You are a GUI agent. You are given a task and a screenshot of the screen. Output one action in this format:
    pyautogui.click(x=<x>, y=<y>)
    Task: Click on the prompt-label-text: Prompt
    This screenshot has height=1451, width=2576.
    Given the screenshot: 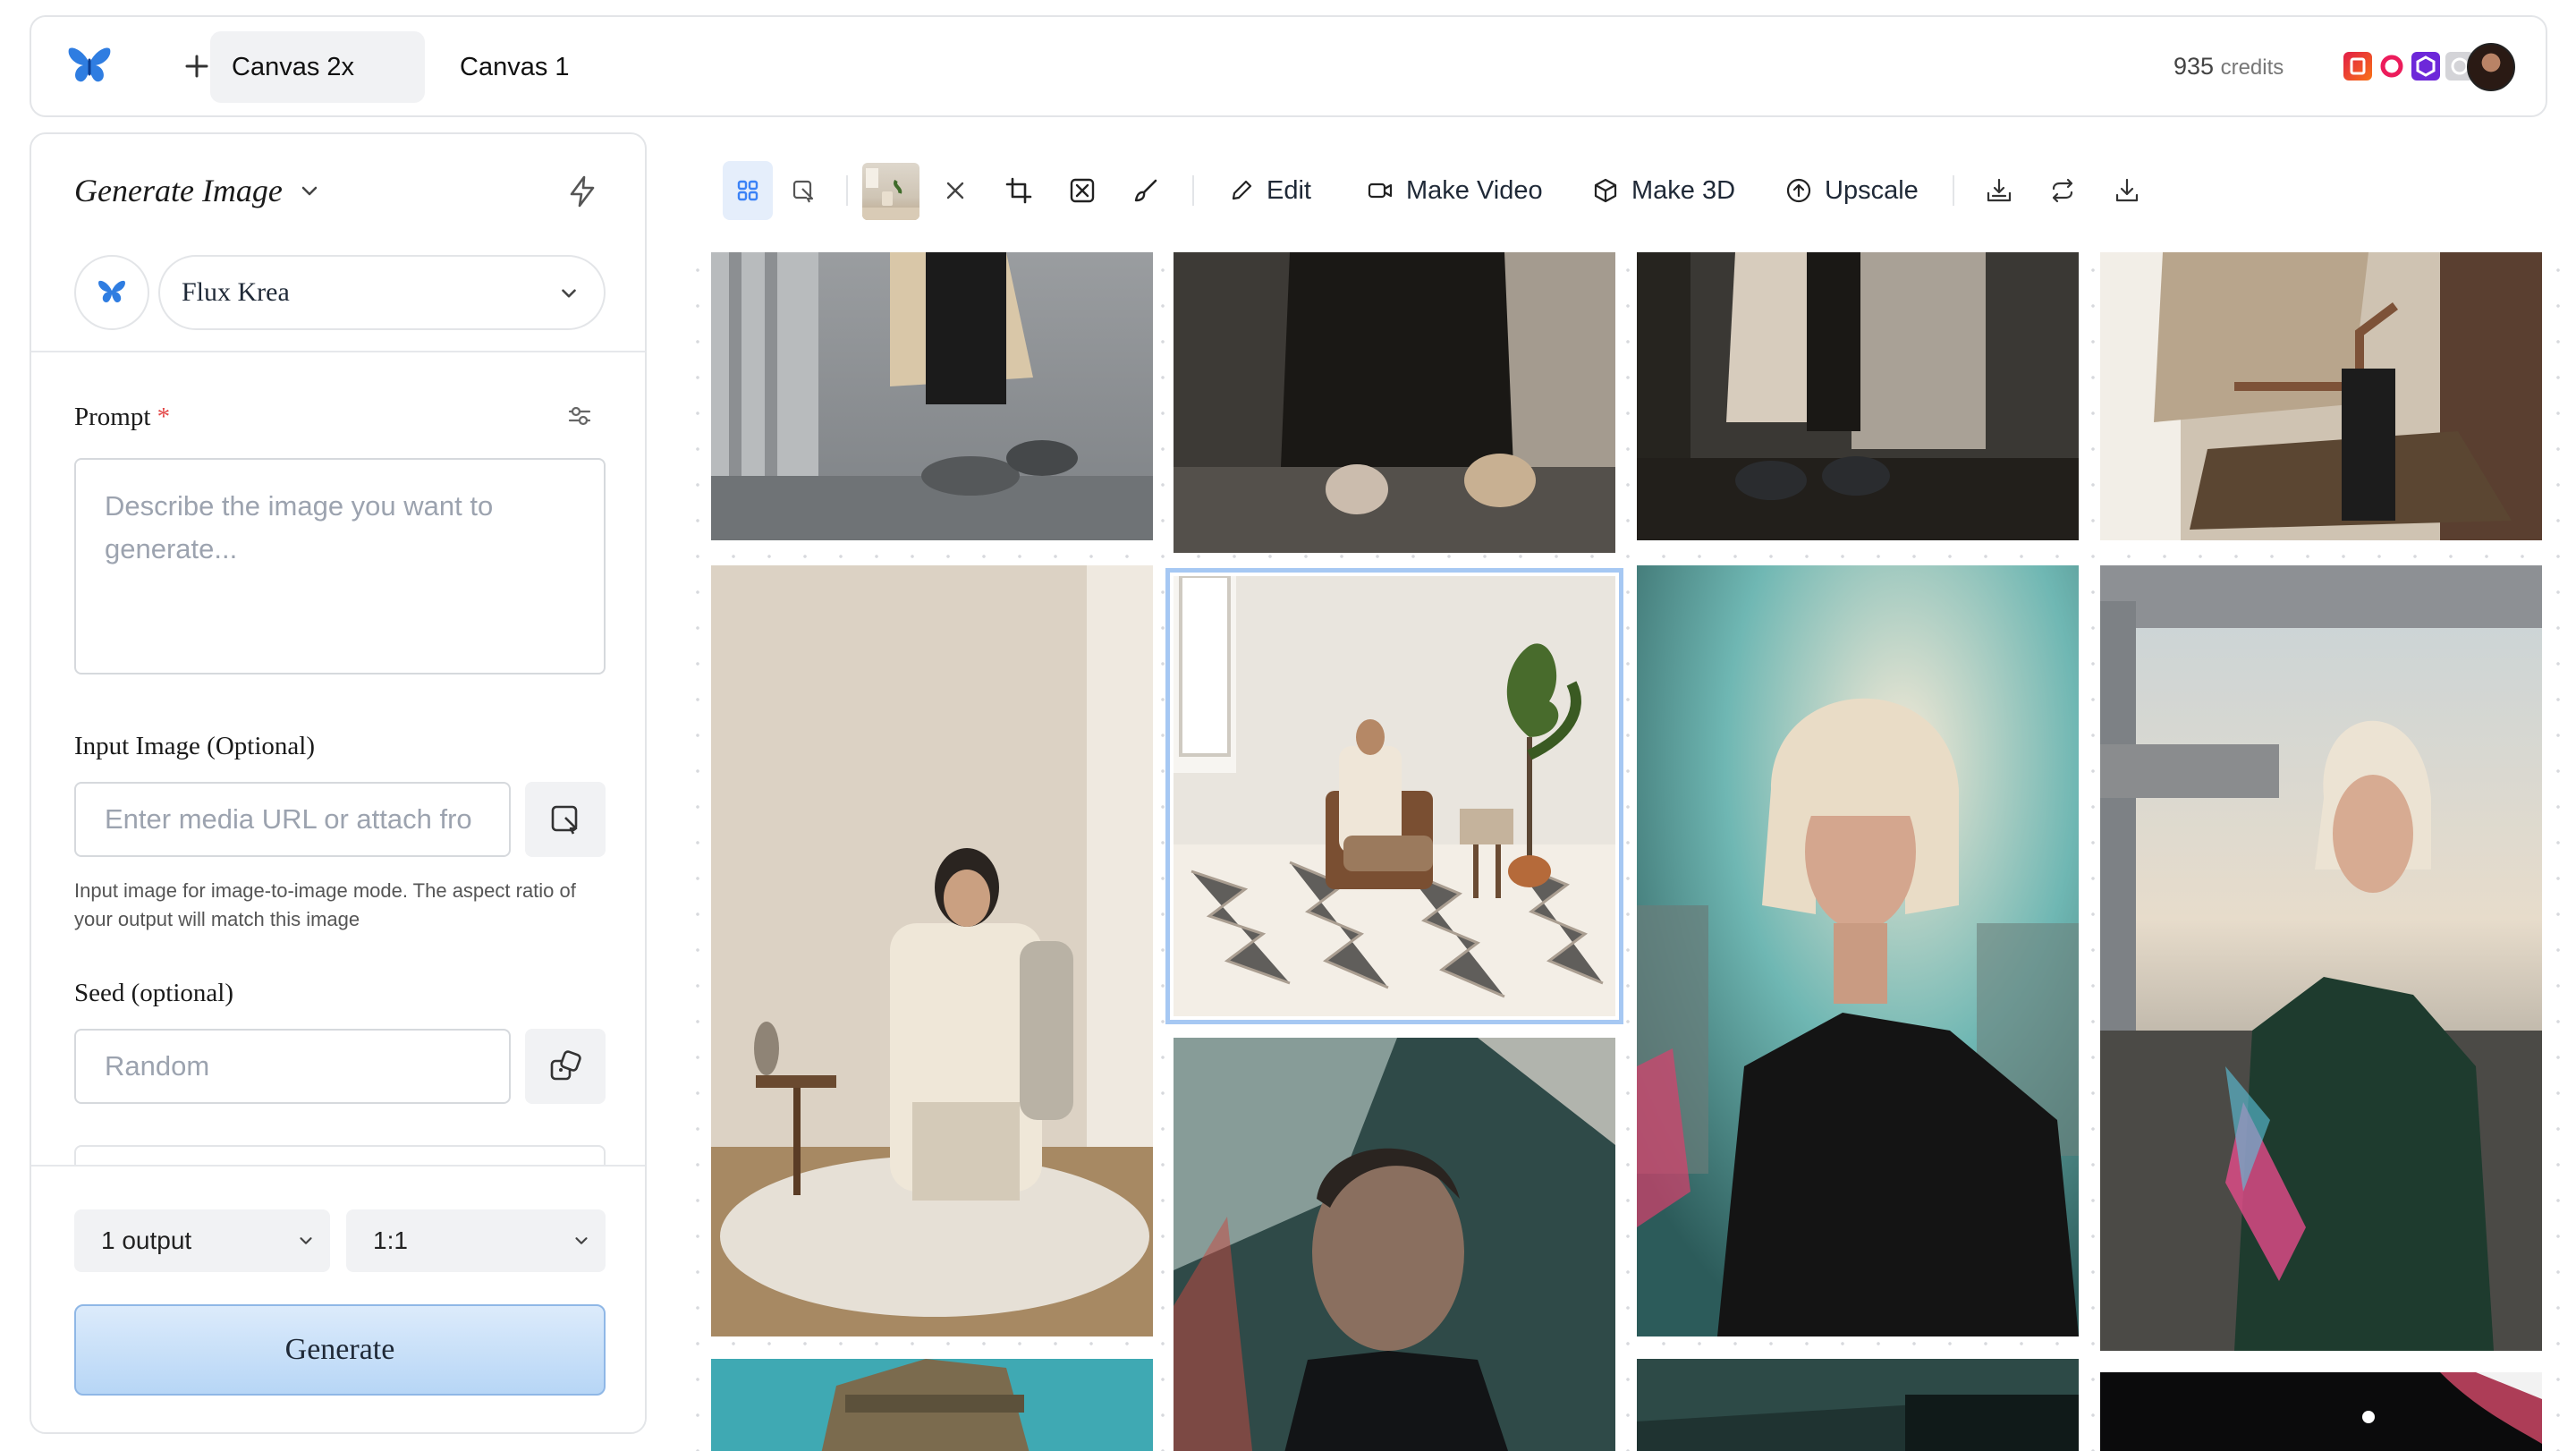 What is the action you would take?
    pyautogui.click(x=112, y=417)
    